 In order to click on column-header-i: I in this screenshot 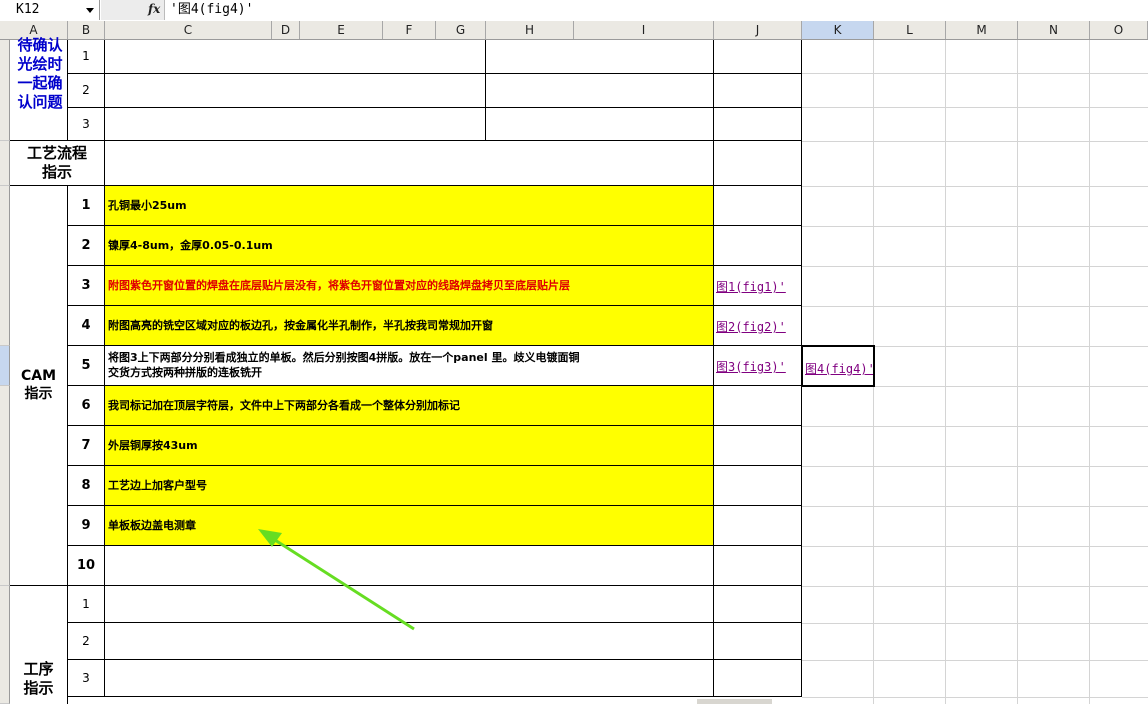, I will do `click(644, 30)`.